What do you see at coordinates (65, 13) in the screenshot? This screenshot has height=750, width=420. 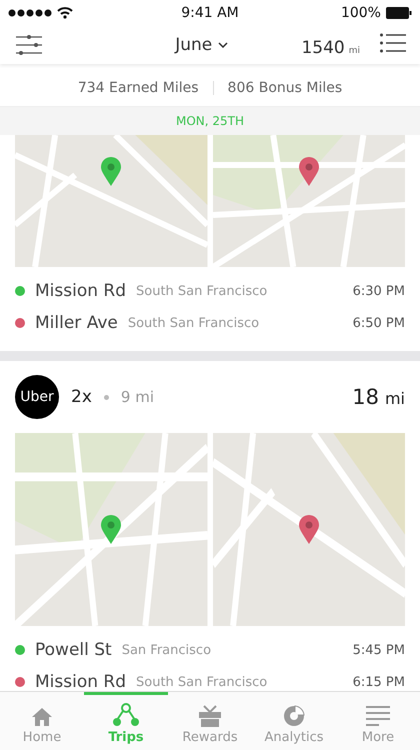 I see `wifi-icon` at bounding box center [65, 13].